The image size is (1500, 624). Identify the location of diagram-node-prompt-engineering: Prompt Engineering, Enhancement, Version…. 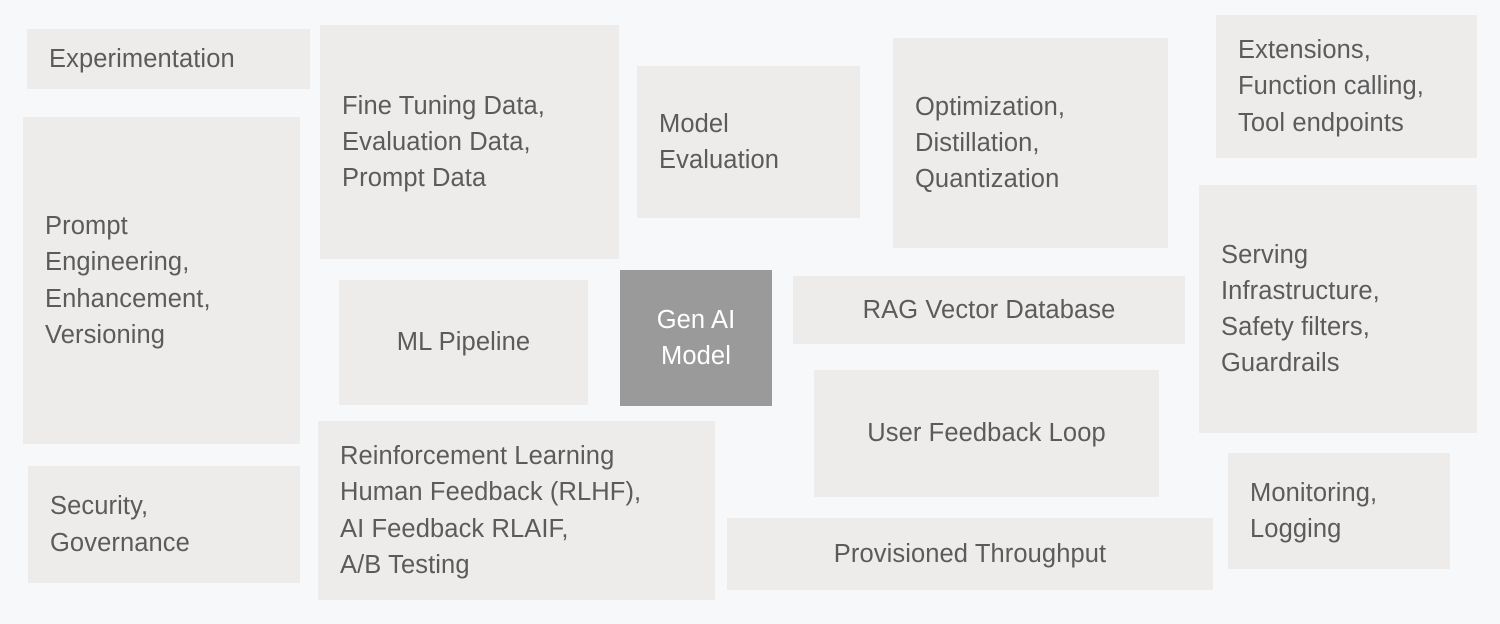
(161, 280).